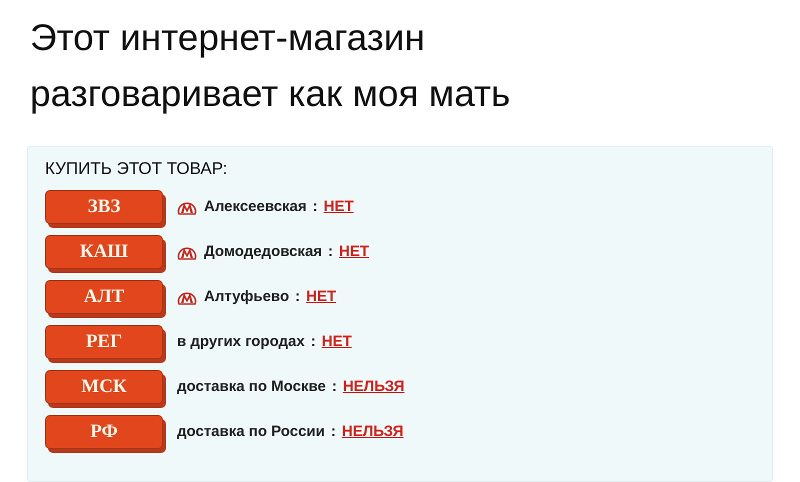  What do you see at coordinates (247, 296) in the screenshot?
I see `location-label: Алтуфьево` at bounding box center [247, 296].